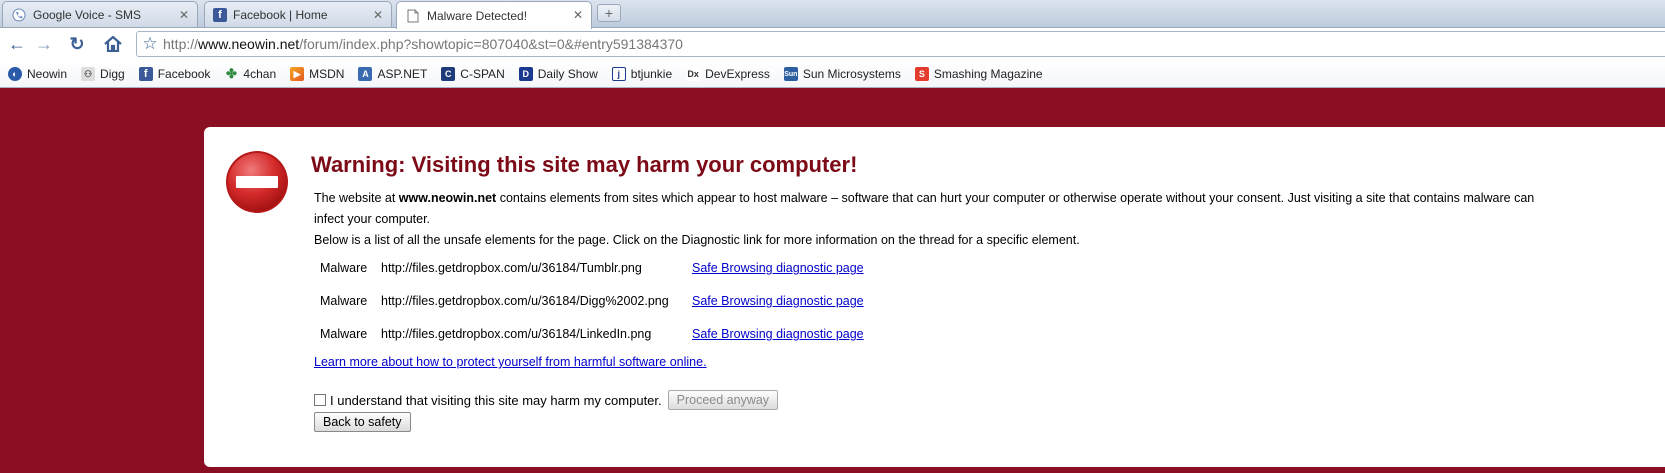 The image size is (1665, 473). Describe the element at coordinates (77, 44) in the screenshot. I see `reload-icon: ↻` at that location.